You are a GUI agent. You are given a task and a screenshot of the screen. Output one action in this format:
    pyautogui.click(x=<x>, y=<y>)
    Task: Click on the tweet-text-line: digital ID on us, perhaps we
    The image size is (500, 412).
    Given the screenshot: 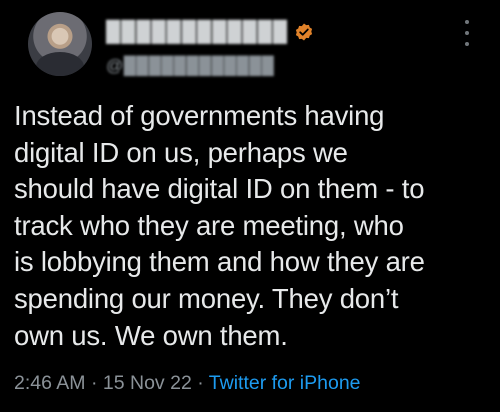 What is the action you would take?
    pyautogui.click(x=181, y=152)
    